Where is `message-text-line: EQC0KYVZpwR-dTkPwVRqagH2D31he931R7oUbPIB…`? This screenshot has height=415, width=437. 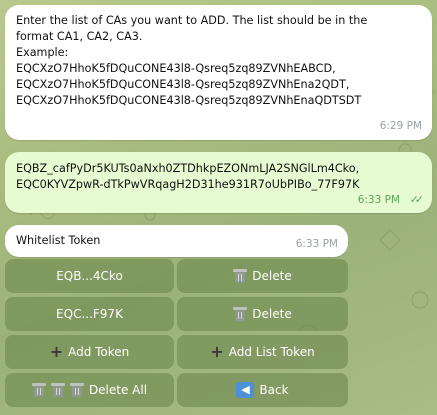
message-text-line: EQC0KYVZpwR-dTkPwVRqagH2D31he931R7oUbPIB… is located at coordinates (188, 184).